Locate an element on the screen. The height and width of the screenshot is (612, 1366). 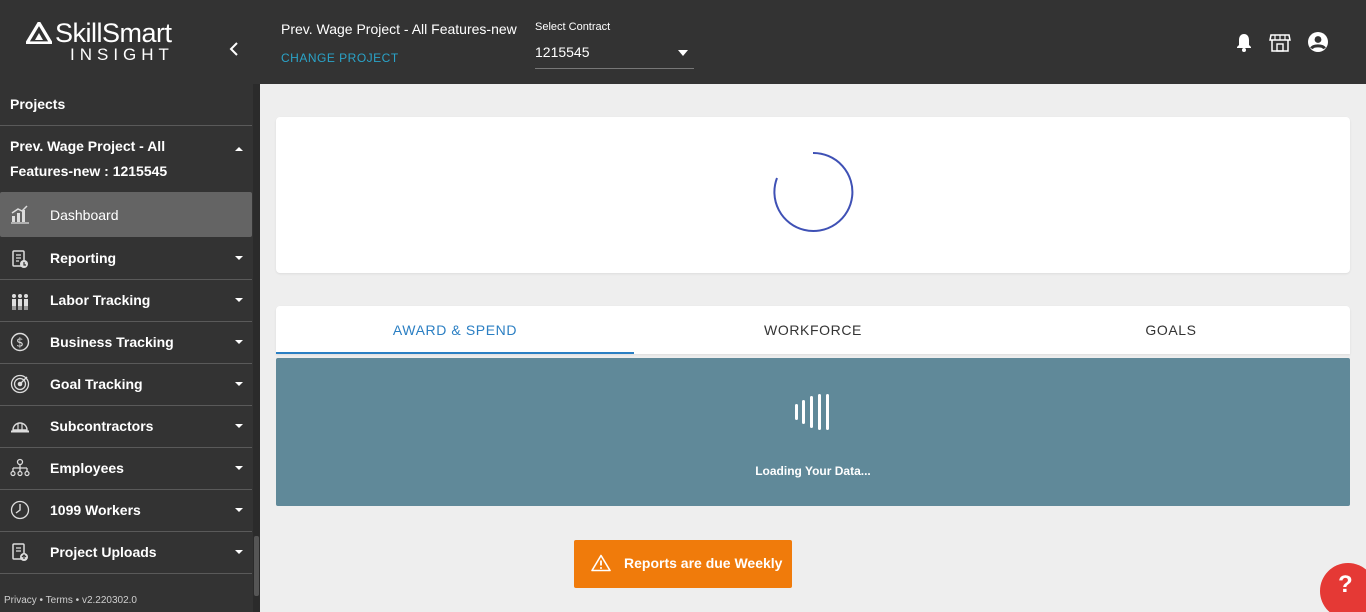
reports-due-banner: Reports are due Weekly is located at coordinates (683, 564).